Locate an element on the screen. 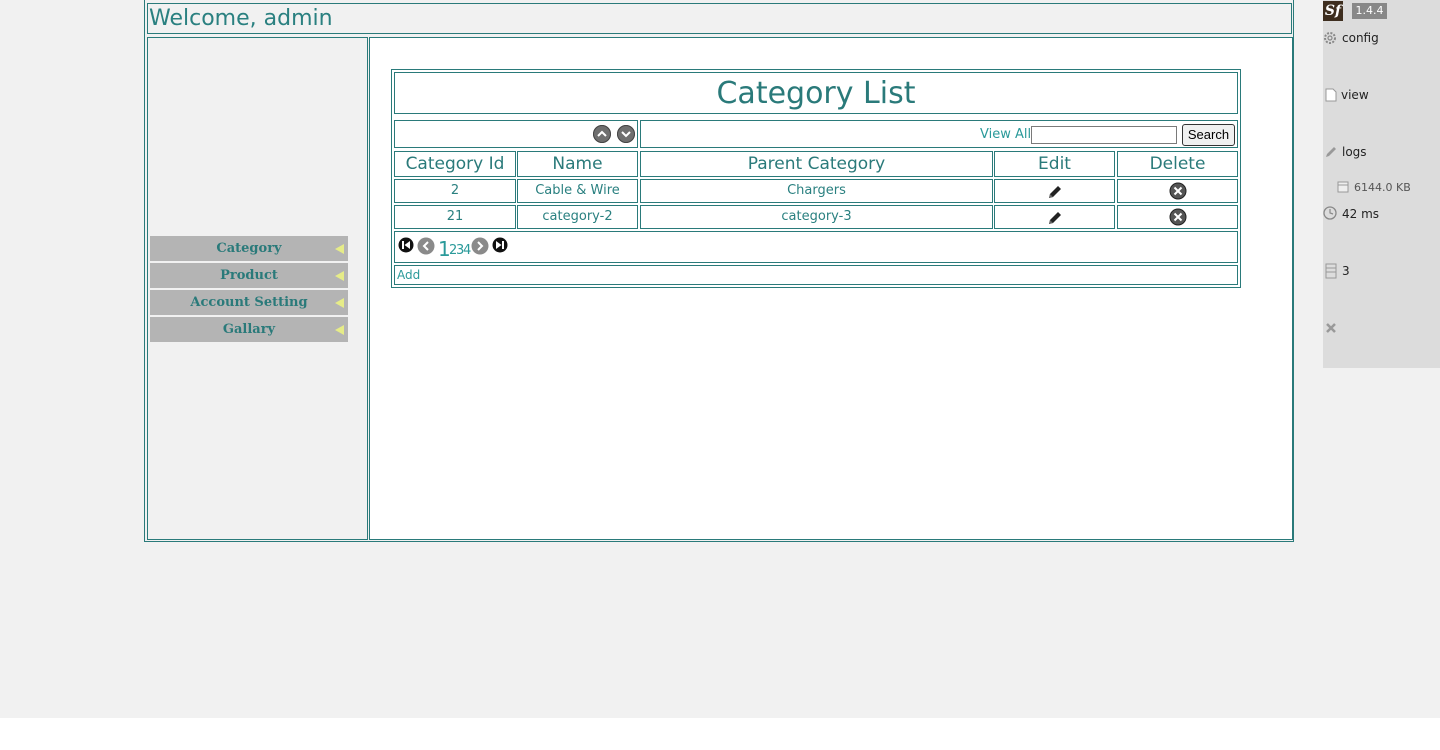 The width and height of the screenshot is (1440, 750). execution-time: 42 ms is located at coordinates (1360, 214).